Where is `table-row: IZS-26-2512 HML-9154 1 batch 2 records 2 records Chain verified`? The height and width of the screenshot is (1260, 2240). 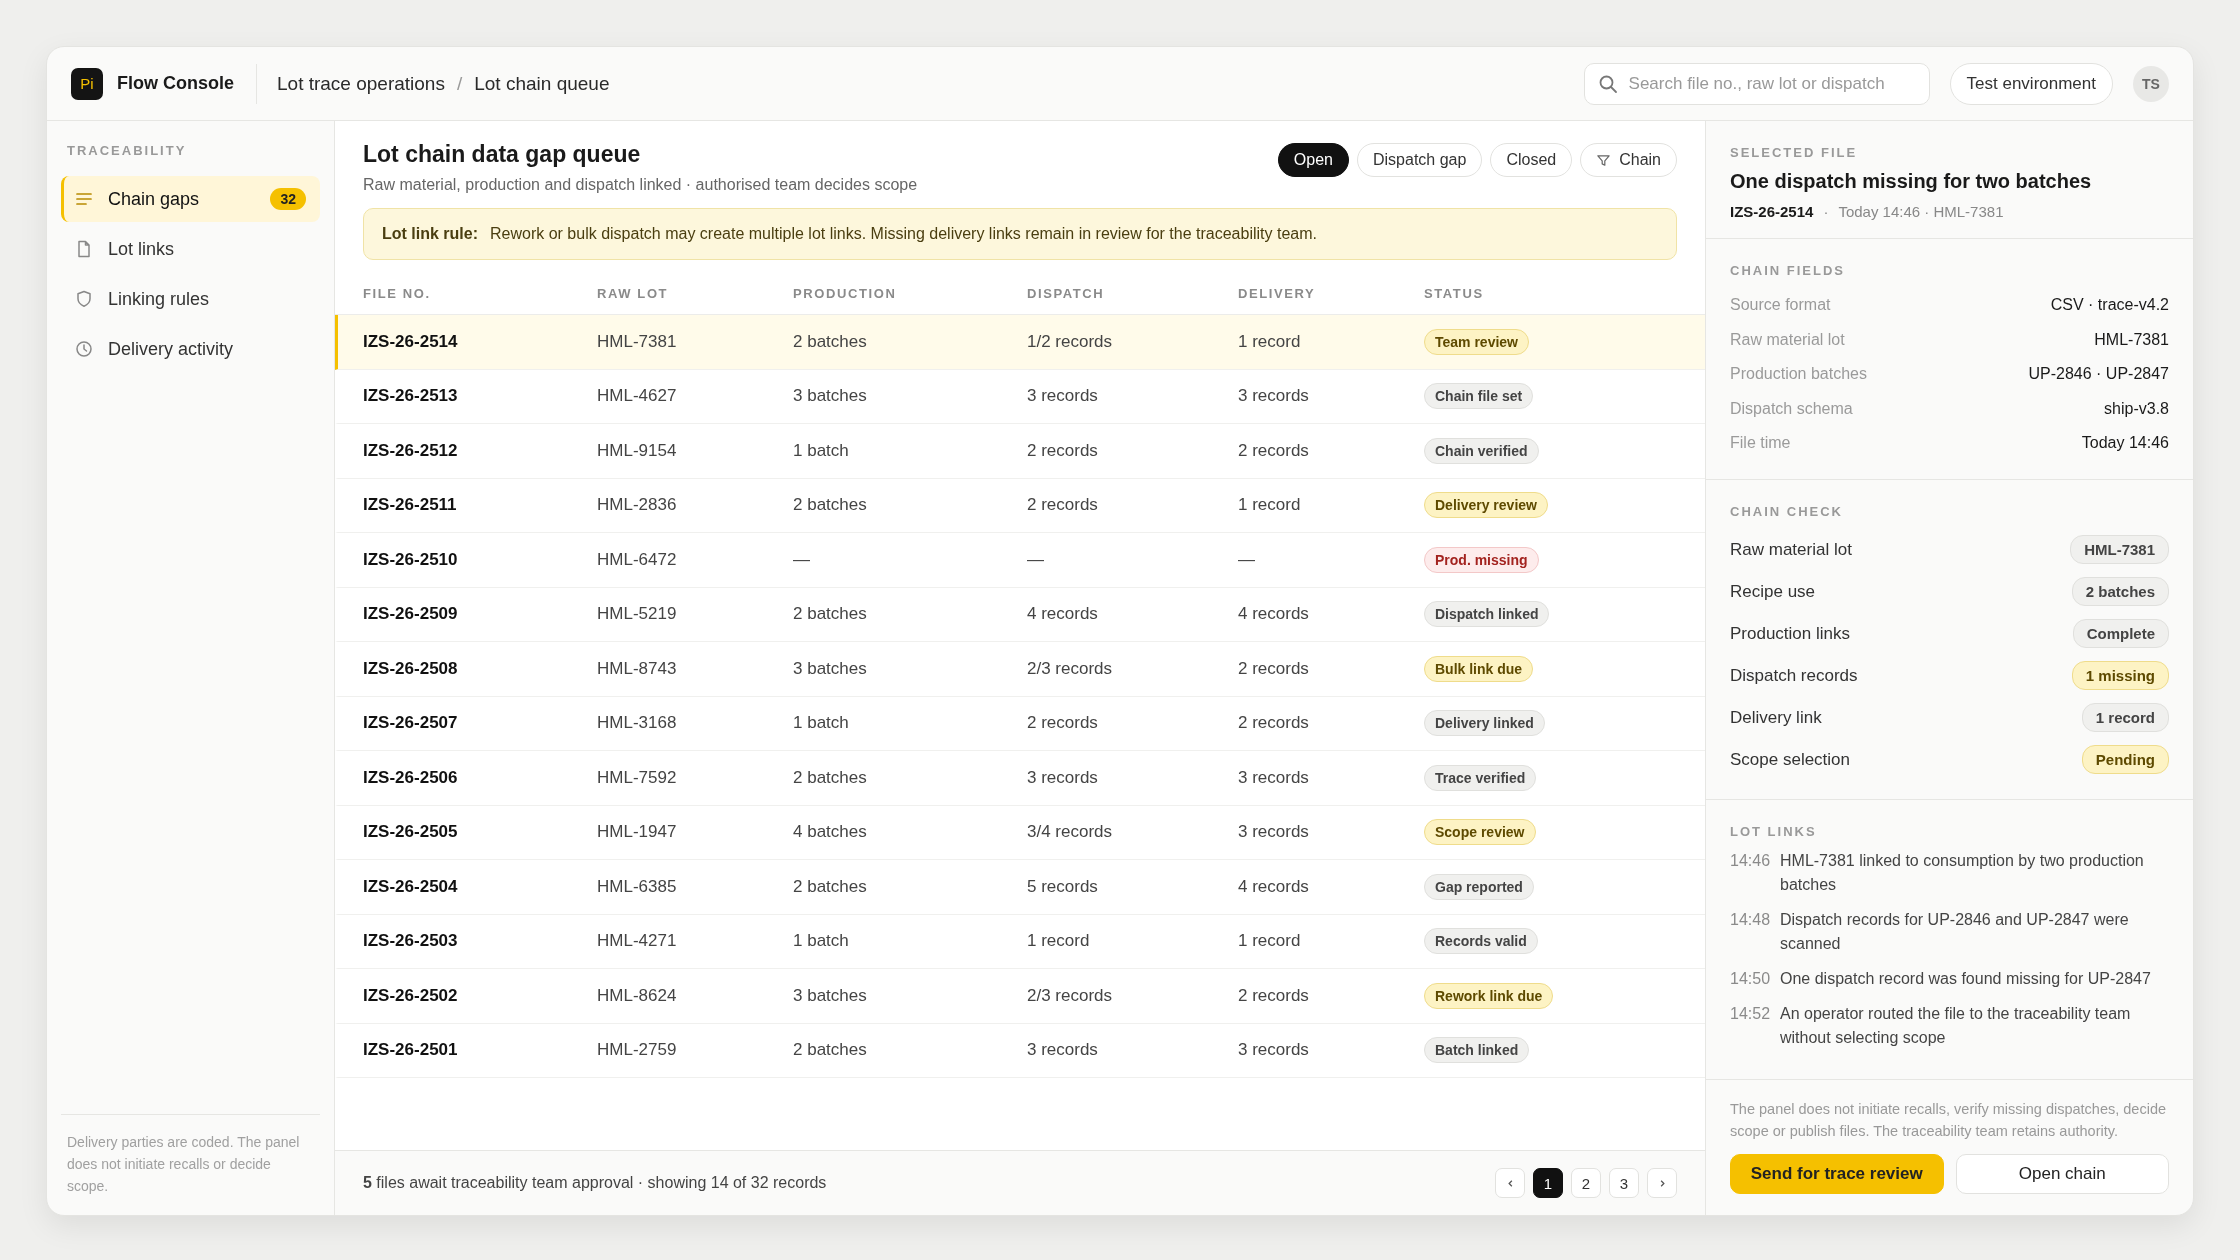 table-row: IZS-26-2512 HML-9154 1 batch 2 records 2 records Chain verified is located at coordinates (1020, 451).